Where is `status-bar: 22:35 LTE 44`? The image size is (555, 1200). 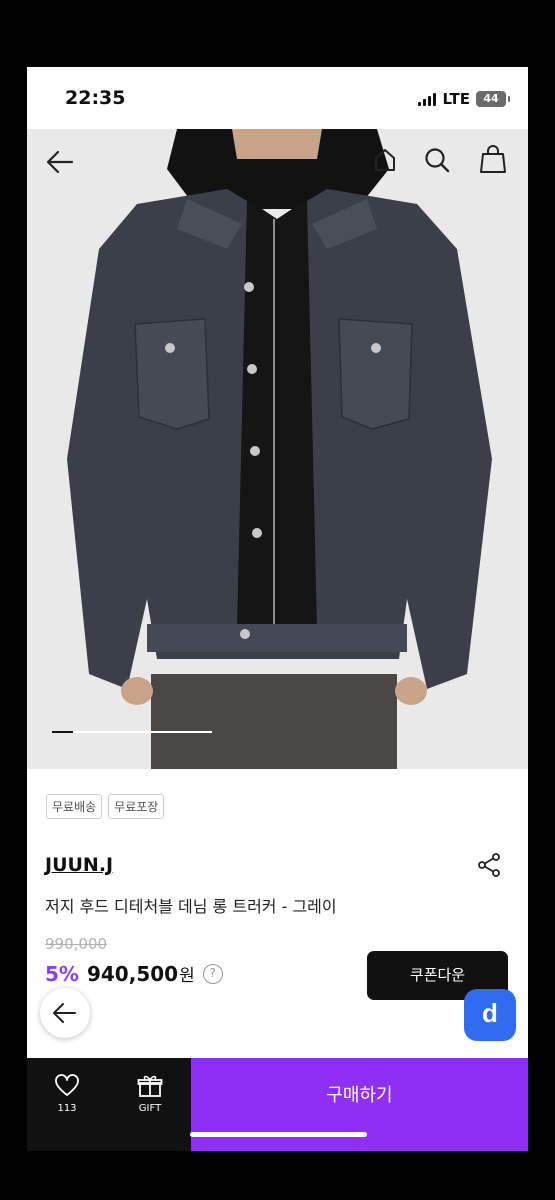 status-bar: 22:35 LTE 44 is located at coordinates (277, 98).